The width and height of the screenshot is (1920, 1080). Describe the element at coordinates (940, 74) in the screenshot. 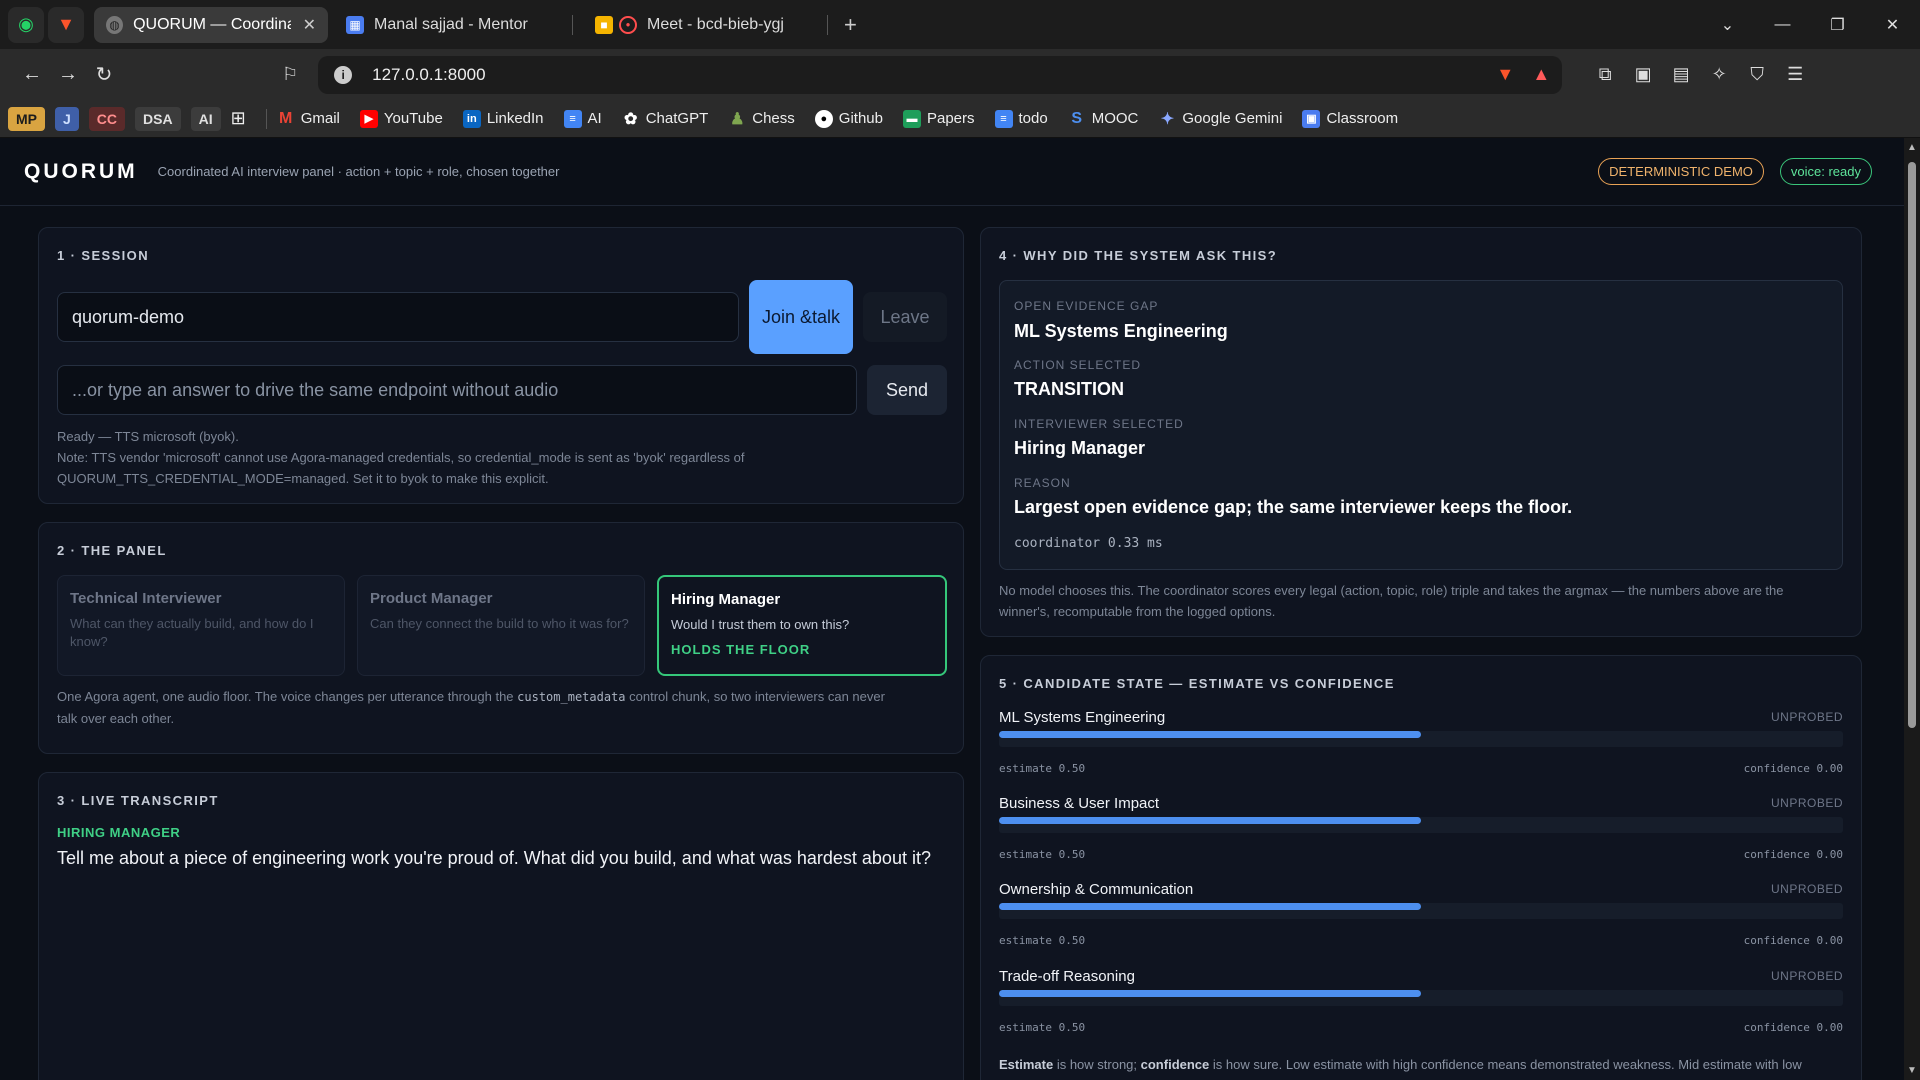

I see `address-bar: i 127.0.0.1:8000 ▼ ▲` at that location.